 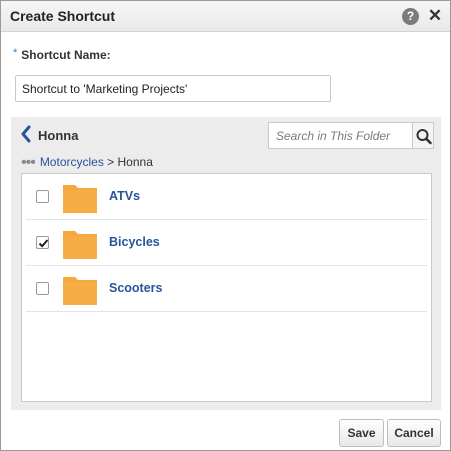 I want to click on close-icon: ✕, so click(x=435, y=16).